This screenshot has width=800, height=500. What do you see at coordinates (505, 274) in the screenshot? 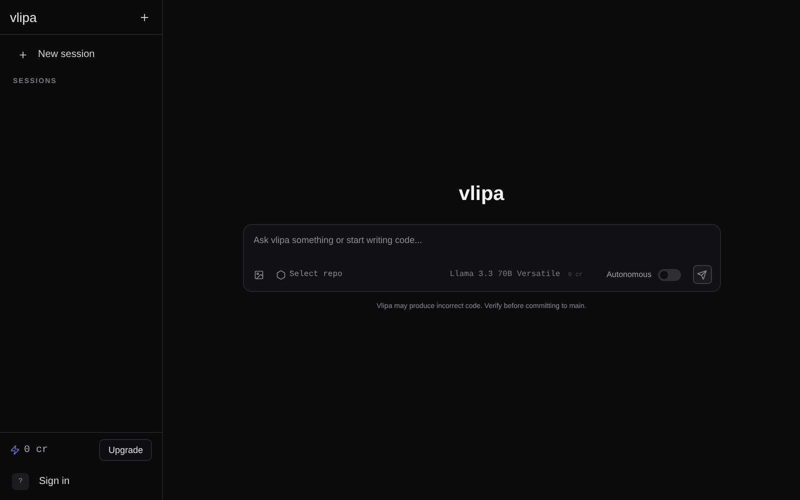
I see `model-select: Llama 3.3 70B Versatile` at bounding box center [505, 274].